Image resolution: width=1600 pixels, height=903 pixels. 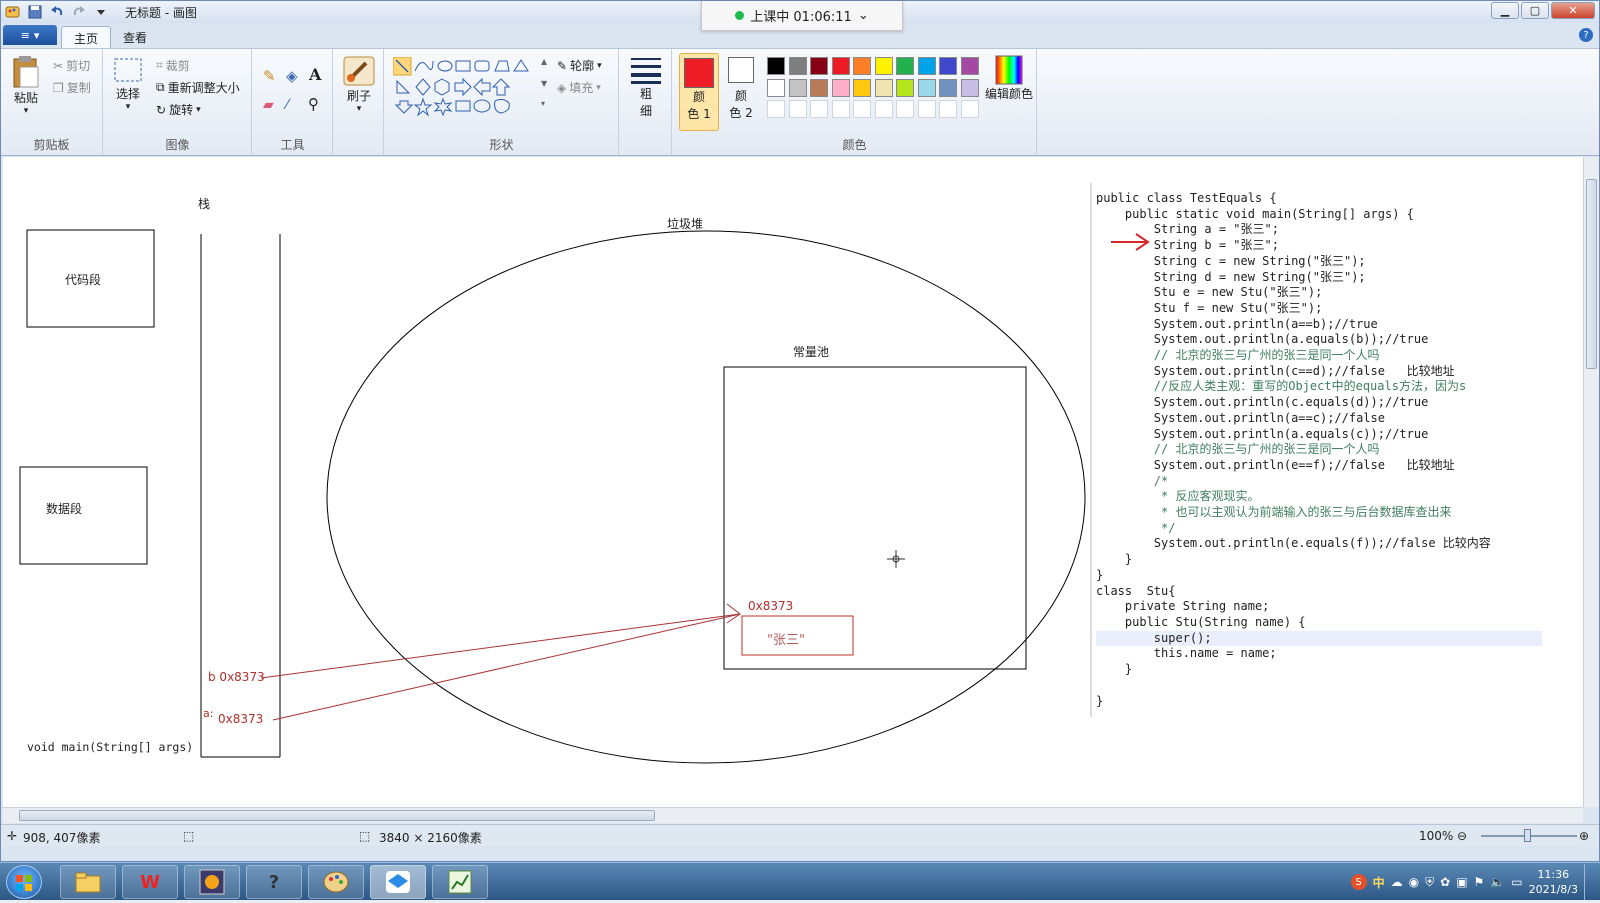 I want to click on color1-button: 颜 色 1, so click(x=699, y=92).